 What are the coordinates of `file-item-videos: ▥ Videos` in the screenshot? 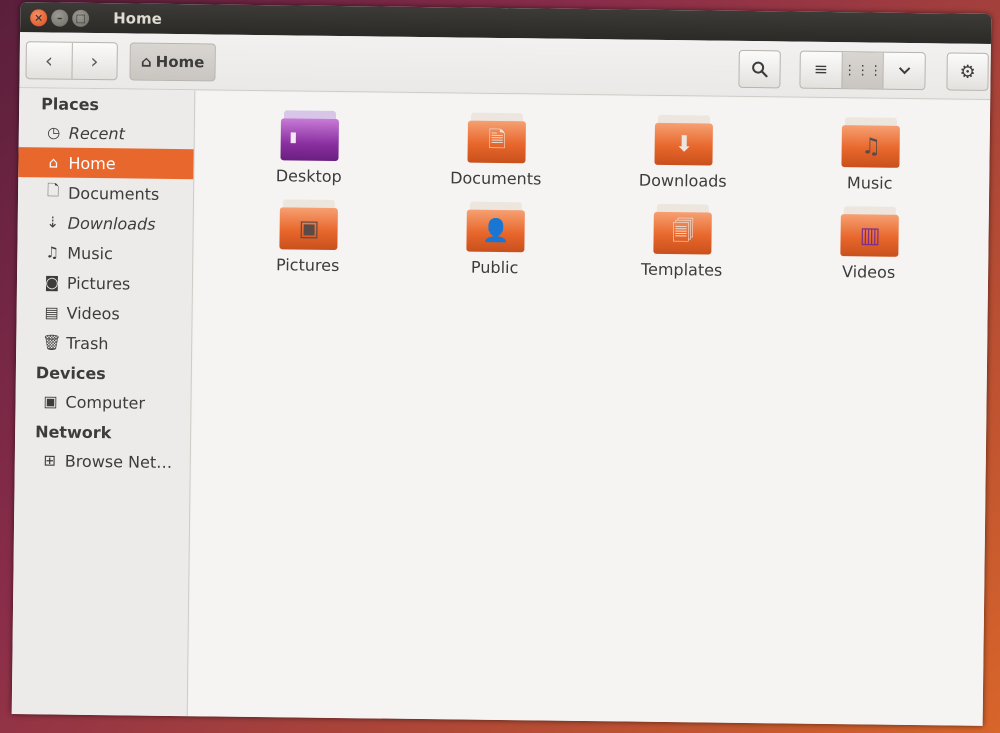 It's located at (869, 243).